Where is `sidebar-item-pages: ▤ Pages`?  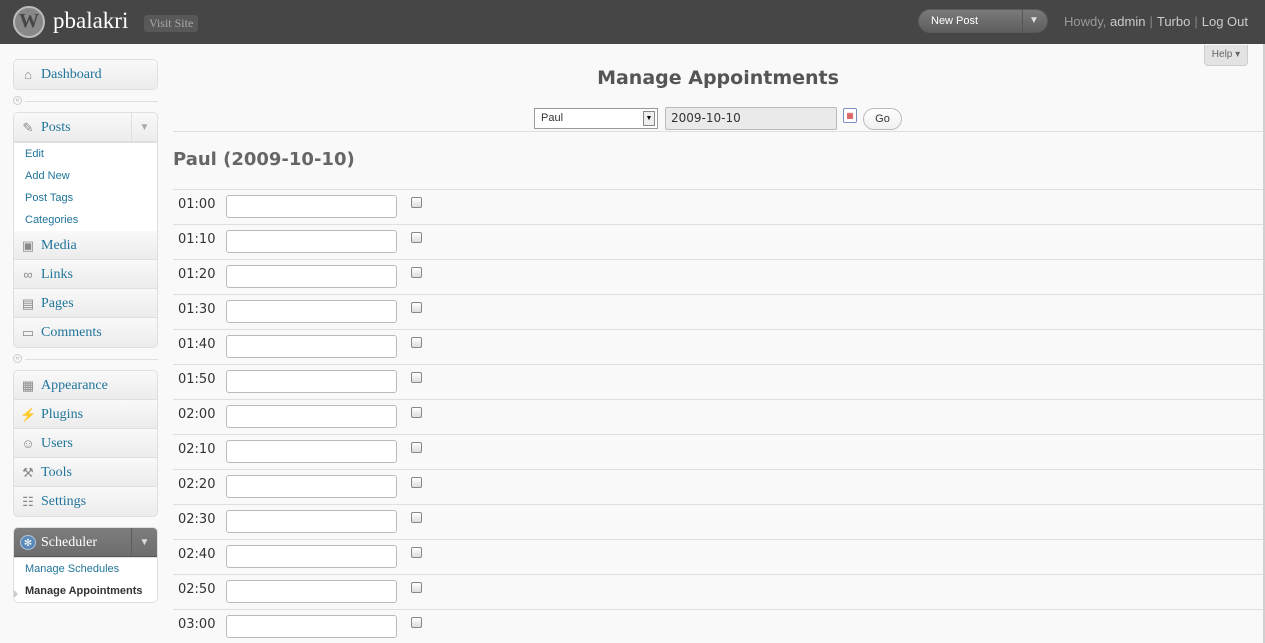 sidebar-item-pages: ▤ Pages is located at coordinates (85, 303).